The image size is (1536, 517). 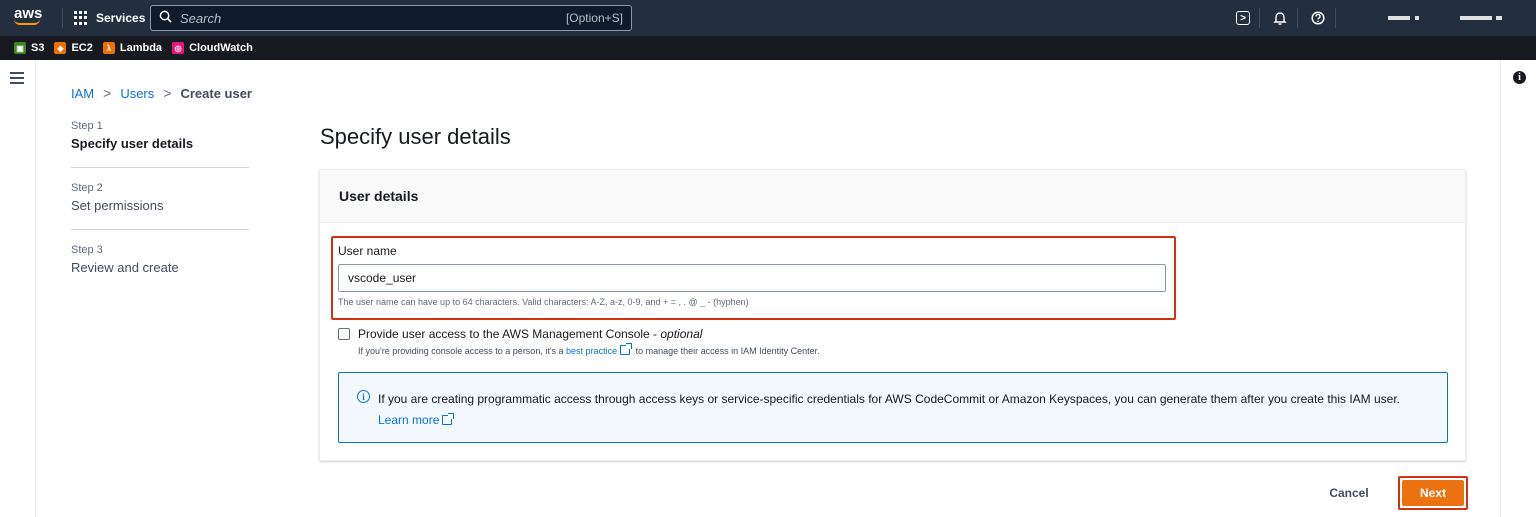 What do you see at coordinates (161, 93) in the screenshot?
I see `breadcrumb: IAM > Users > Create user` at bounding box center [161, 93].